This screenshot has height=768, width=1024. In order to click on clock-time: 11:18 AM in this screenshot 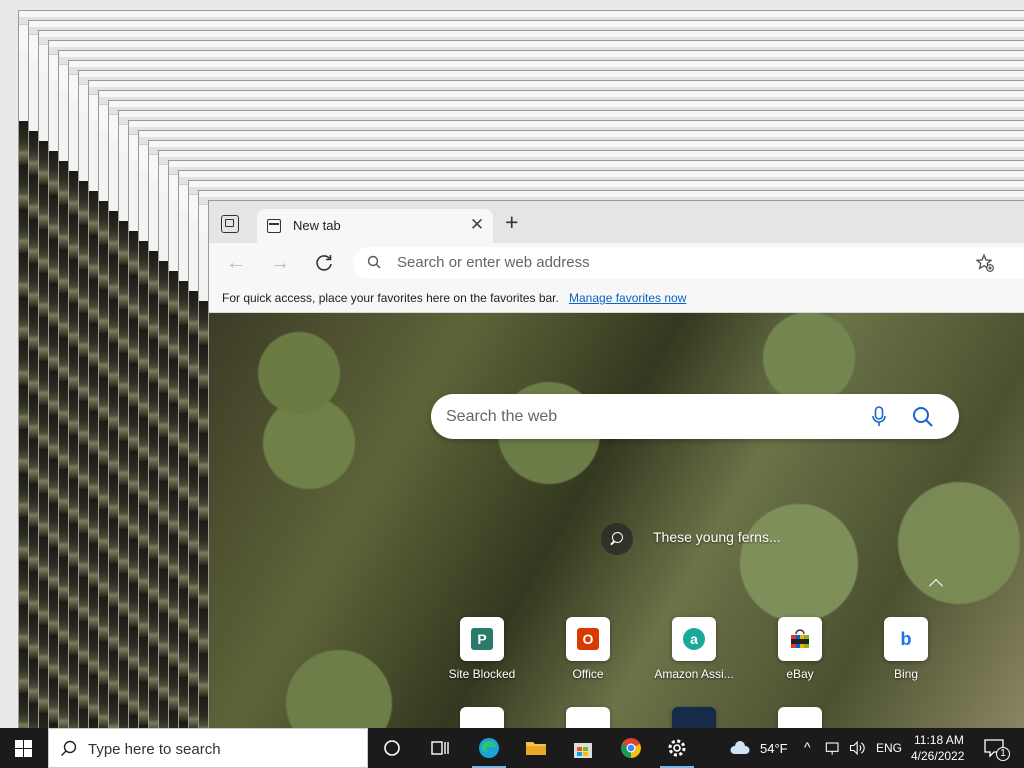, I will do `click(939, 740)`.